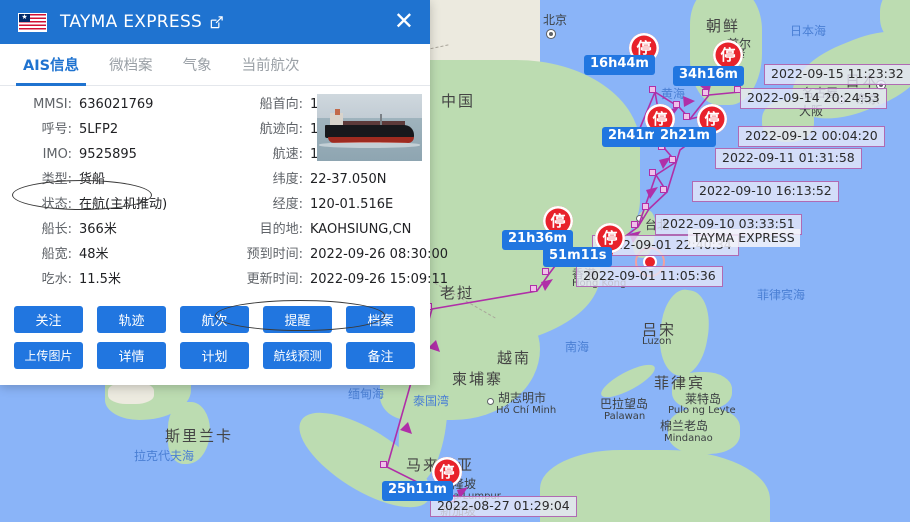 The width and height of the screenshot is (910, 522). I want to click on field-label: 吃水:, so click(56, 279).